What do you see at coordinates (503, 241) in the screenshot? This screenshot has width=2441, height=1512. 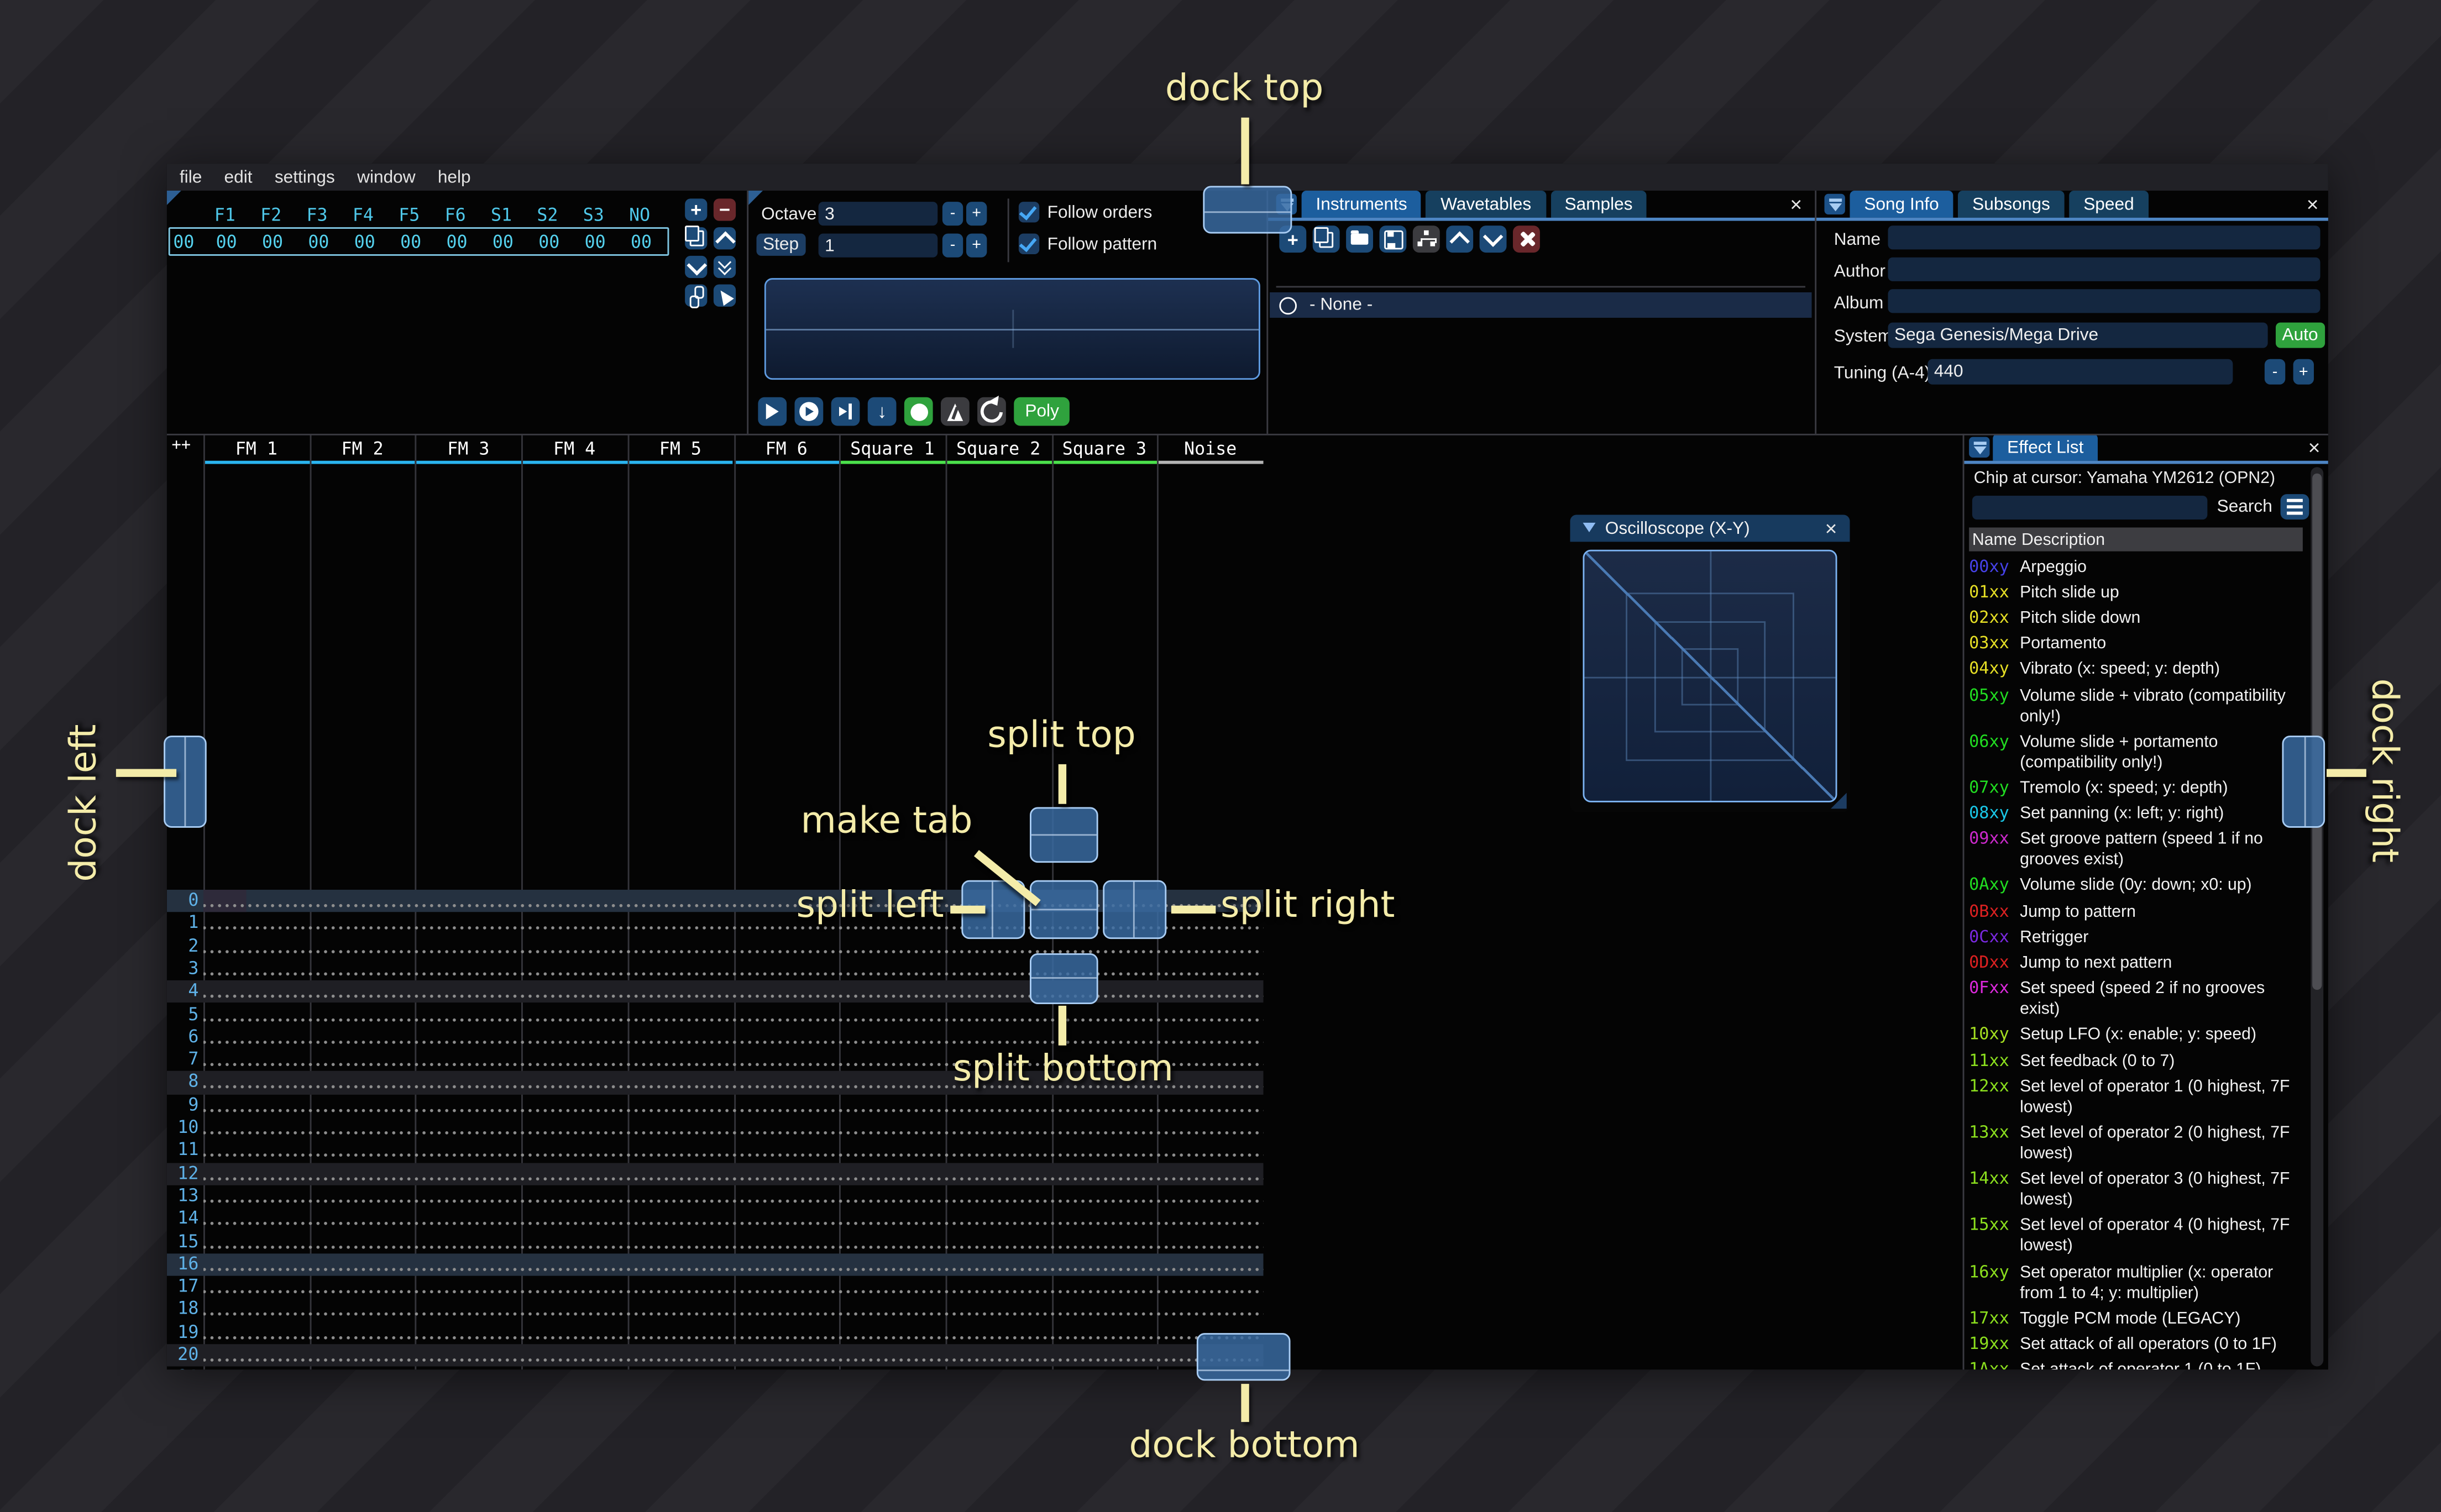 I see `order-cell-S1: 00` at bounding box center [503, 241].